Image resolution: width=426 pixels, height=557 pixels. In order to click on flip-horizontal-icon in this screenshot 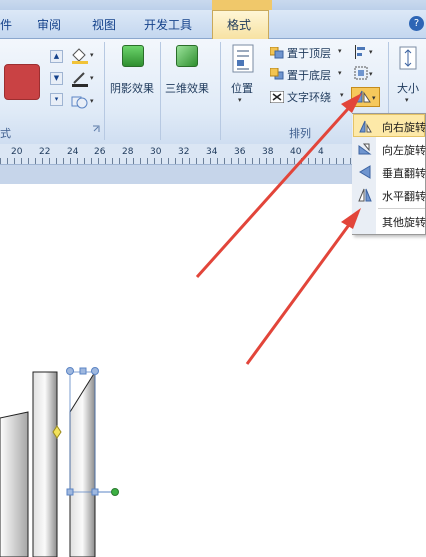, I will do `click(365, 195)`.